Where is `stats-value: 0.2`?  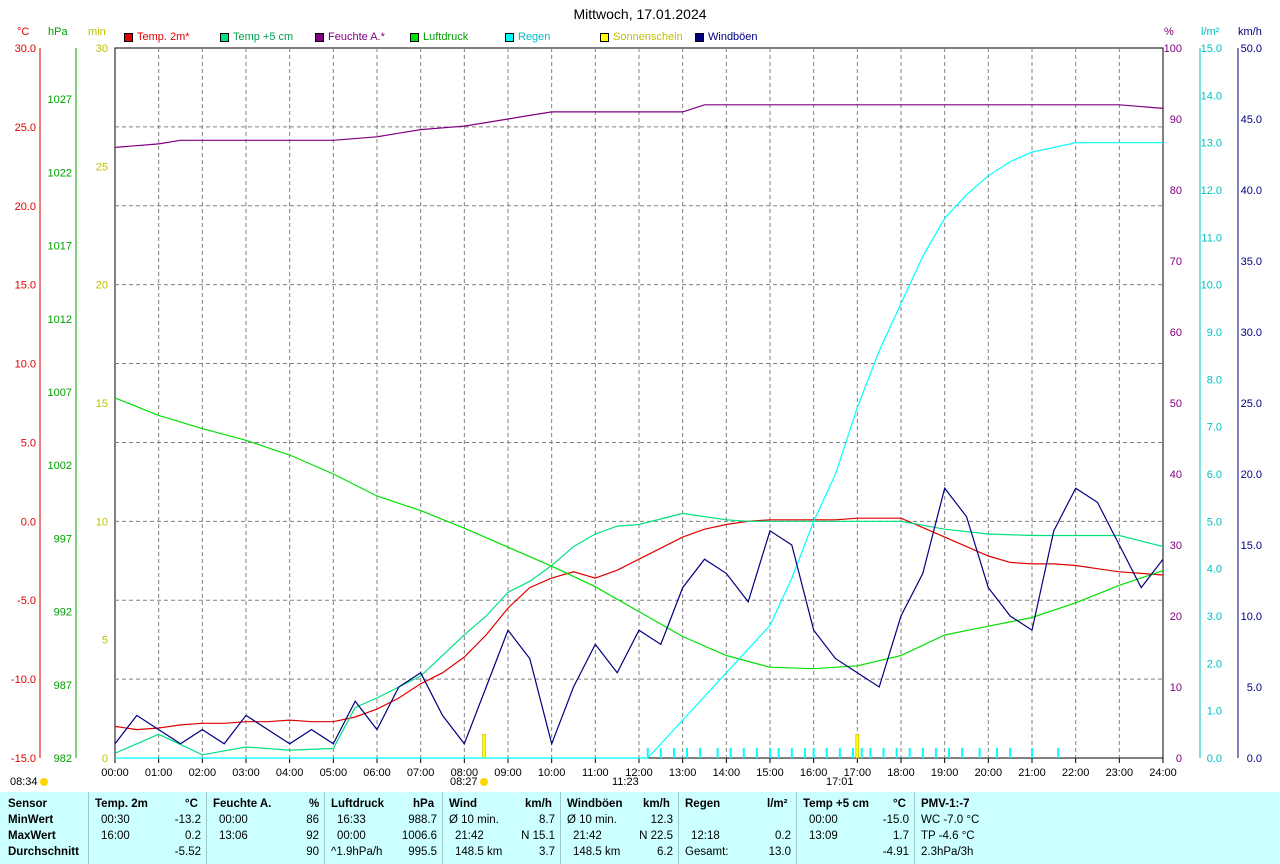
stats-value: 0.2 is located at coordinates (193, 836).